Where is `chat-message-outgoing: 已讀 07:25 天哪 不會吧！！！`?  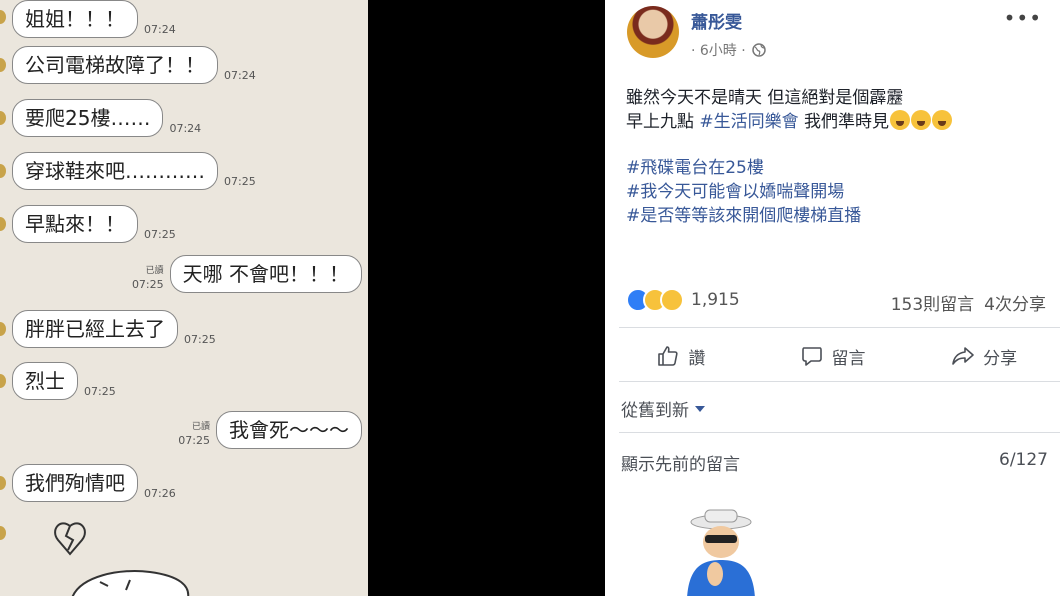 chat-message-outgoing: 已讀 07:25 天哪 不會吧！！！ is located at coordinates (247, 274).